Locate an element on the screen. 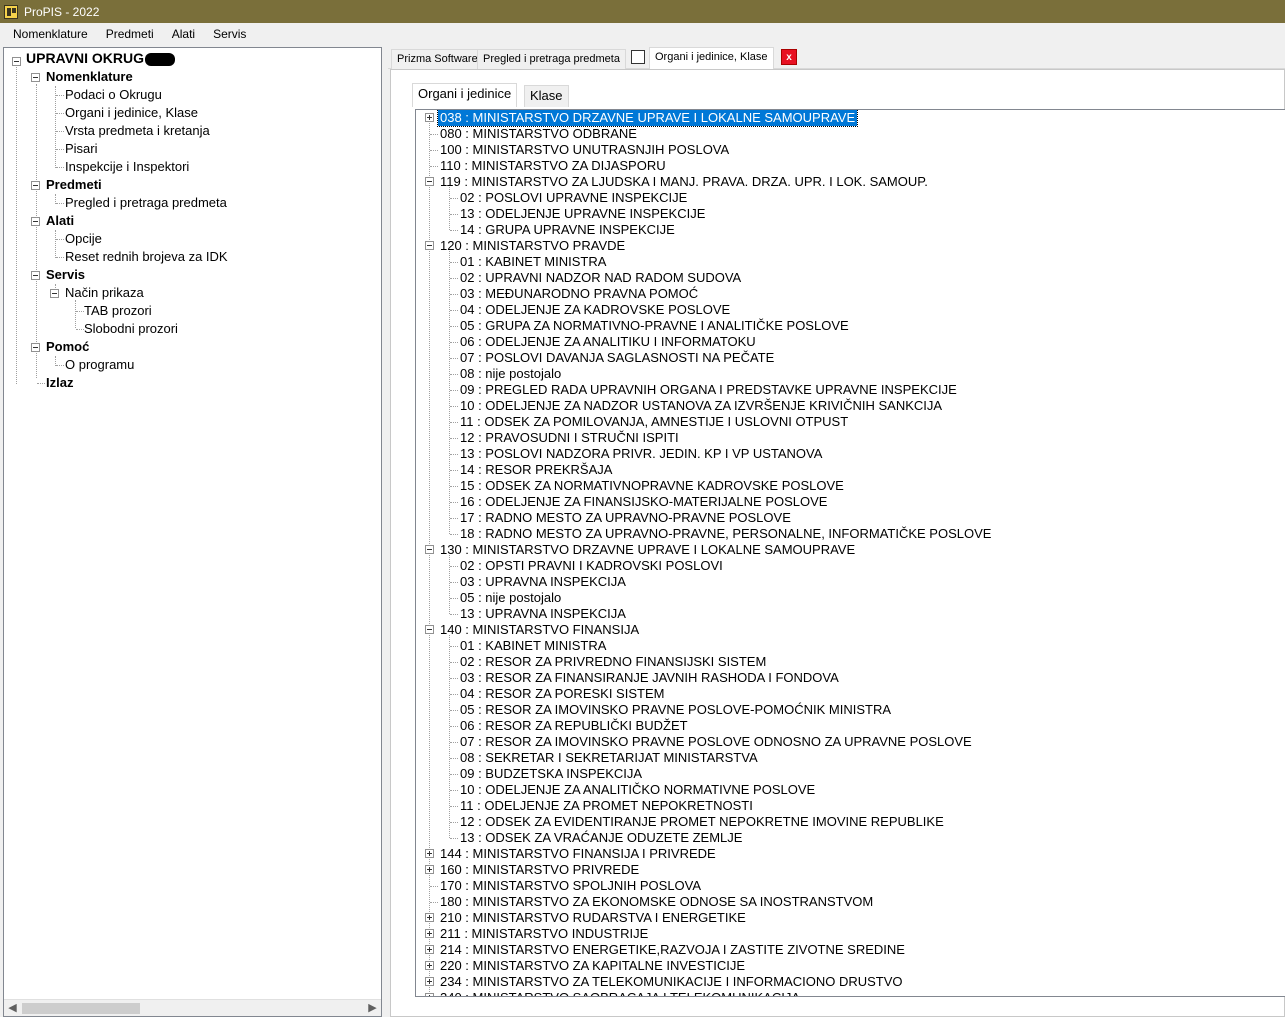 Image resolution: width=1285 pixels, height=1017 pixels. organ-node: 140 : MINISTARSTVO FINANSIJA is located at coordinates (539, 630).